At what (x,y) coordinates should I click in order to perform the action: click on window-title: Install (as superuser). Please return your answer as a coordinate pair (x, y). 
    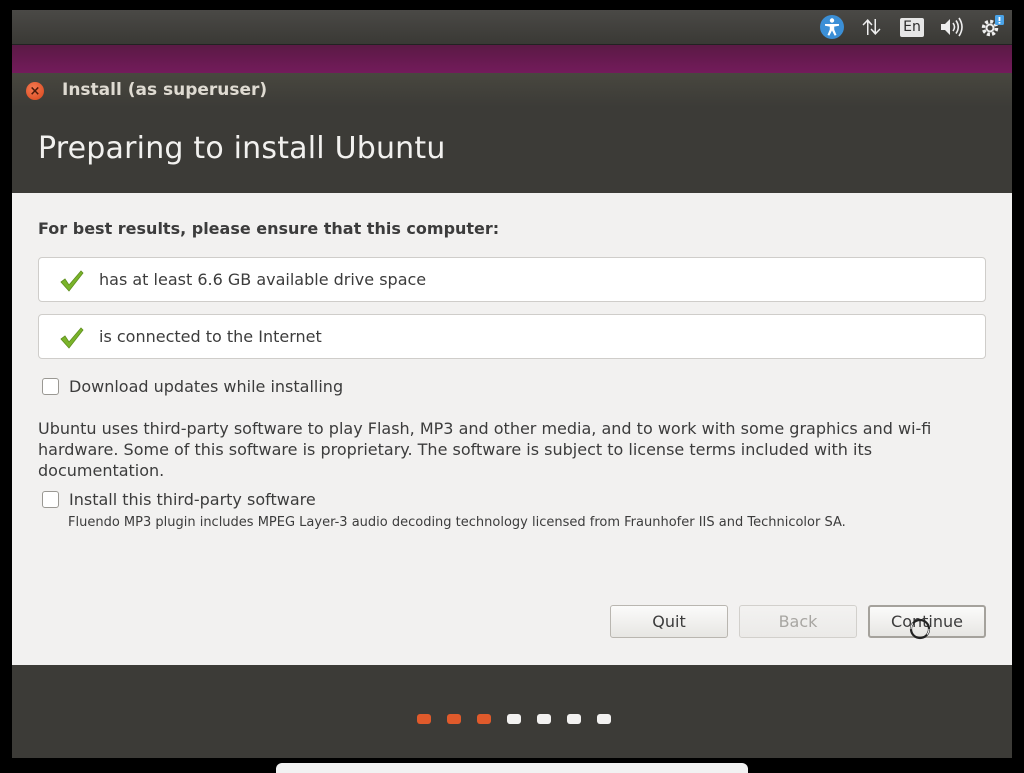
    Looking at the image, I should click on (165, 90).